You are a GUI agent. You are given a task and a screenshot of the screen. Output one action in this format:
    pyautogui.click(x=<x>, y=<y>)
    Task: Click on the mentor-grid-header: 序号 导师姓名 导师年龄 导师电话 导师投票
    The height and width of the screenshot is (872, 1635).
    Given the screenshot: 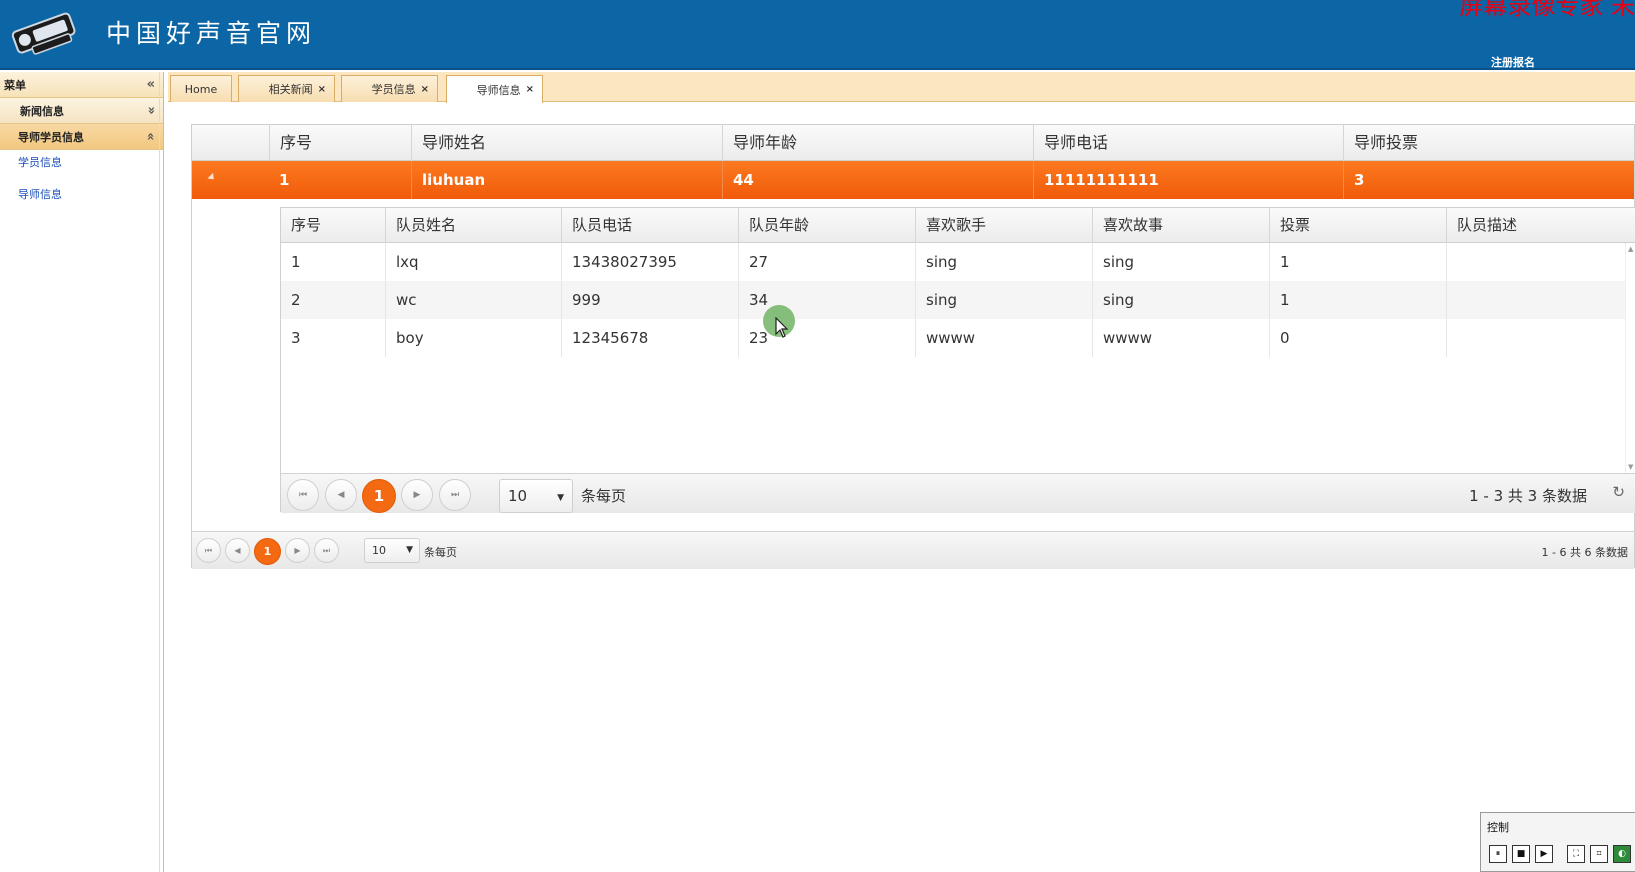 What is the action you would take?
    pyautogui.click(x=913, y=143)
    